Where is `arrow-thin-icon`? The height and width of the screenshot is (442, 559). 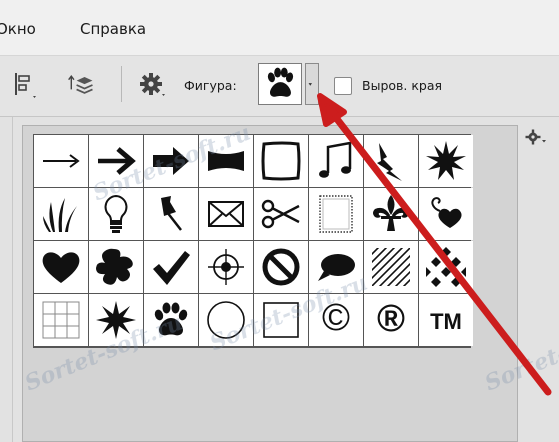
arrow-thin-icon is located at coordinates (61, 161).